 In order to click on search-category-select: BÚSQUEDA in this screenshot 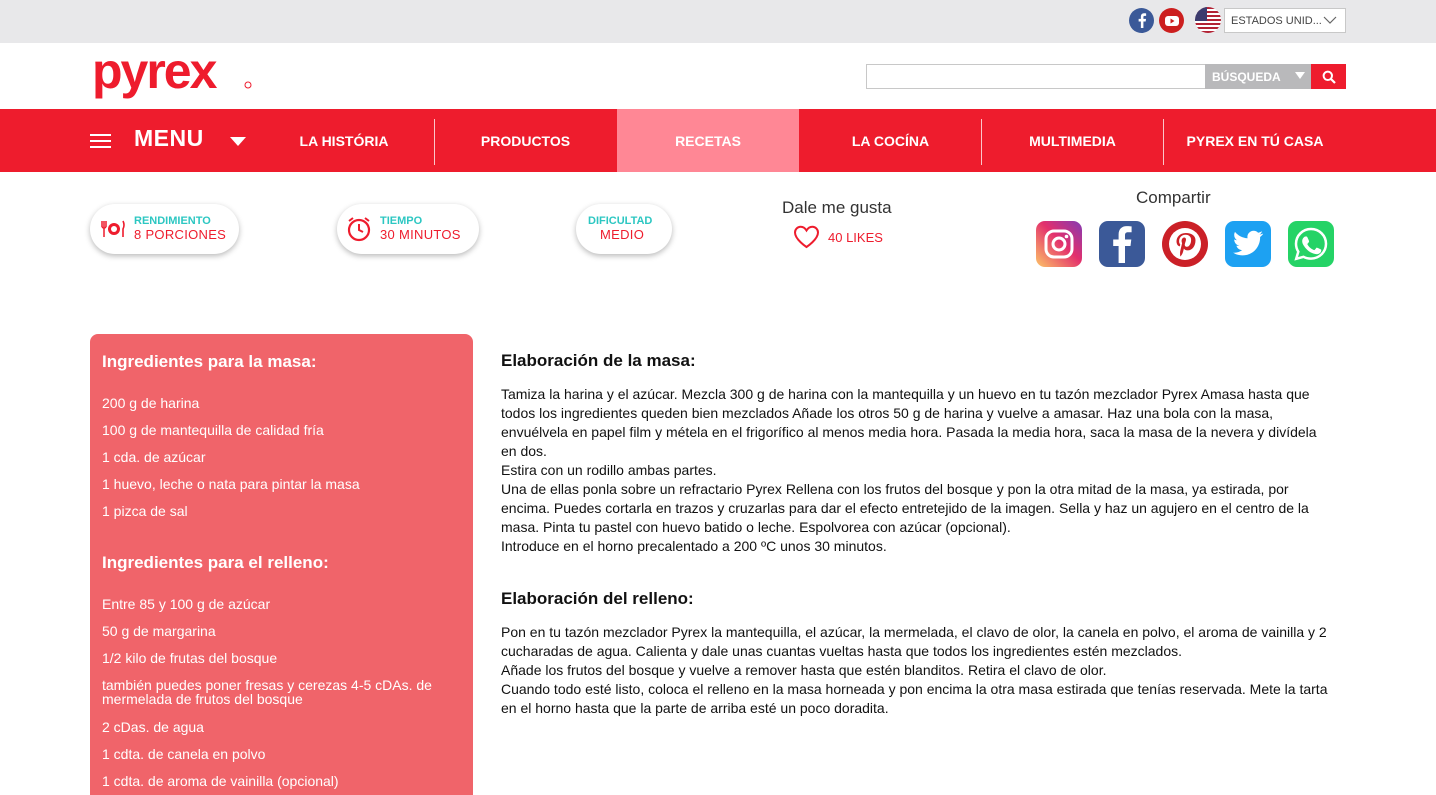, I will do `click(1258, 76)`.